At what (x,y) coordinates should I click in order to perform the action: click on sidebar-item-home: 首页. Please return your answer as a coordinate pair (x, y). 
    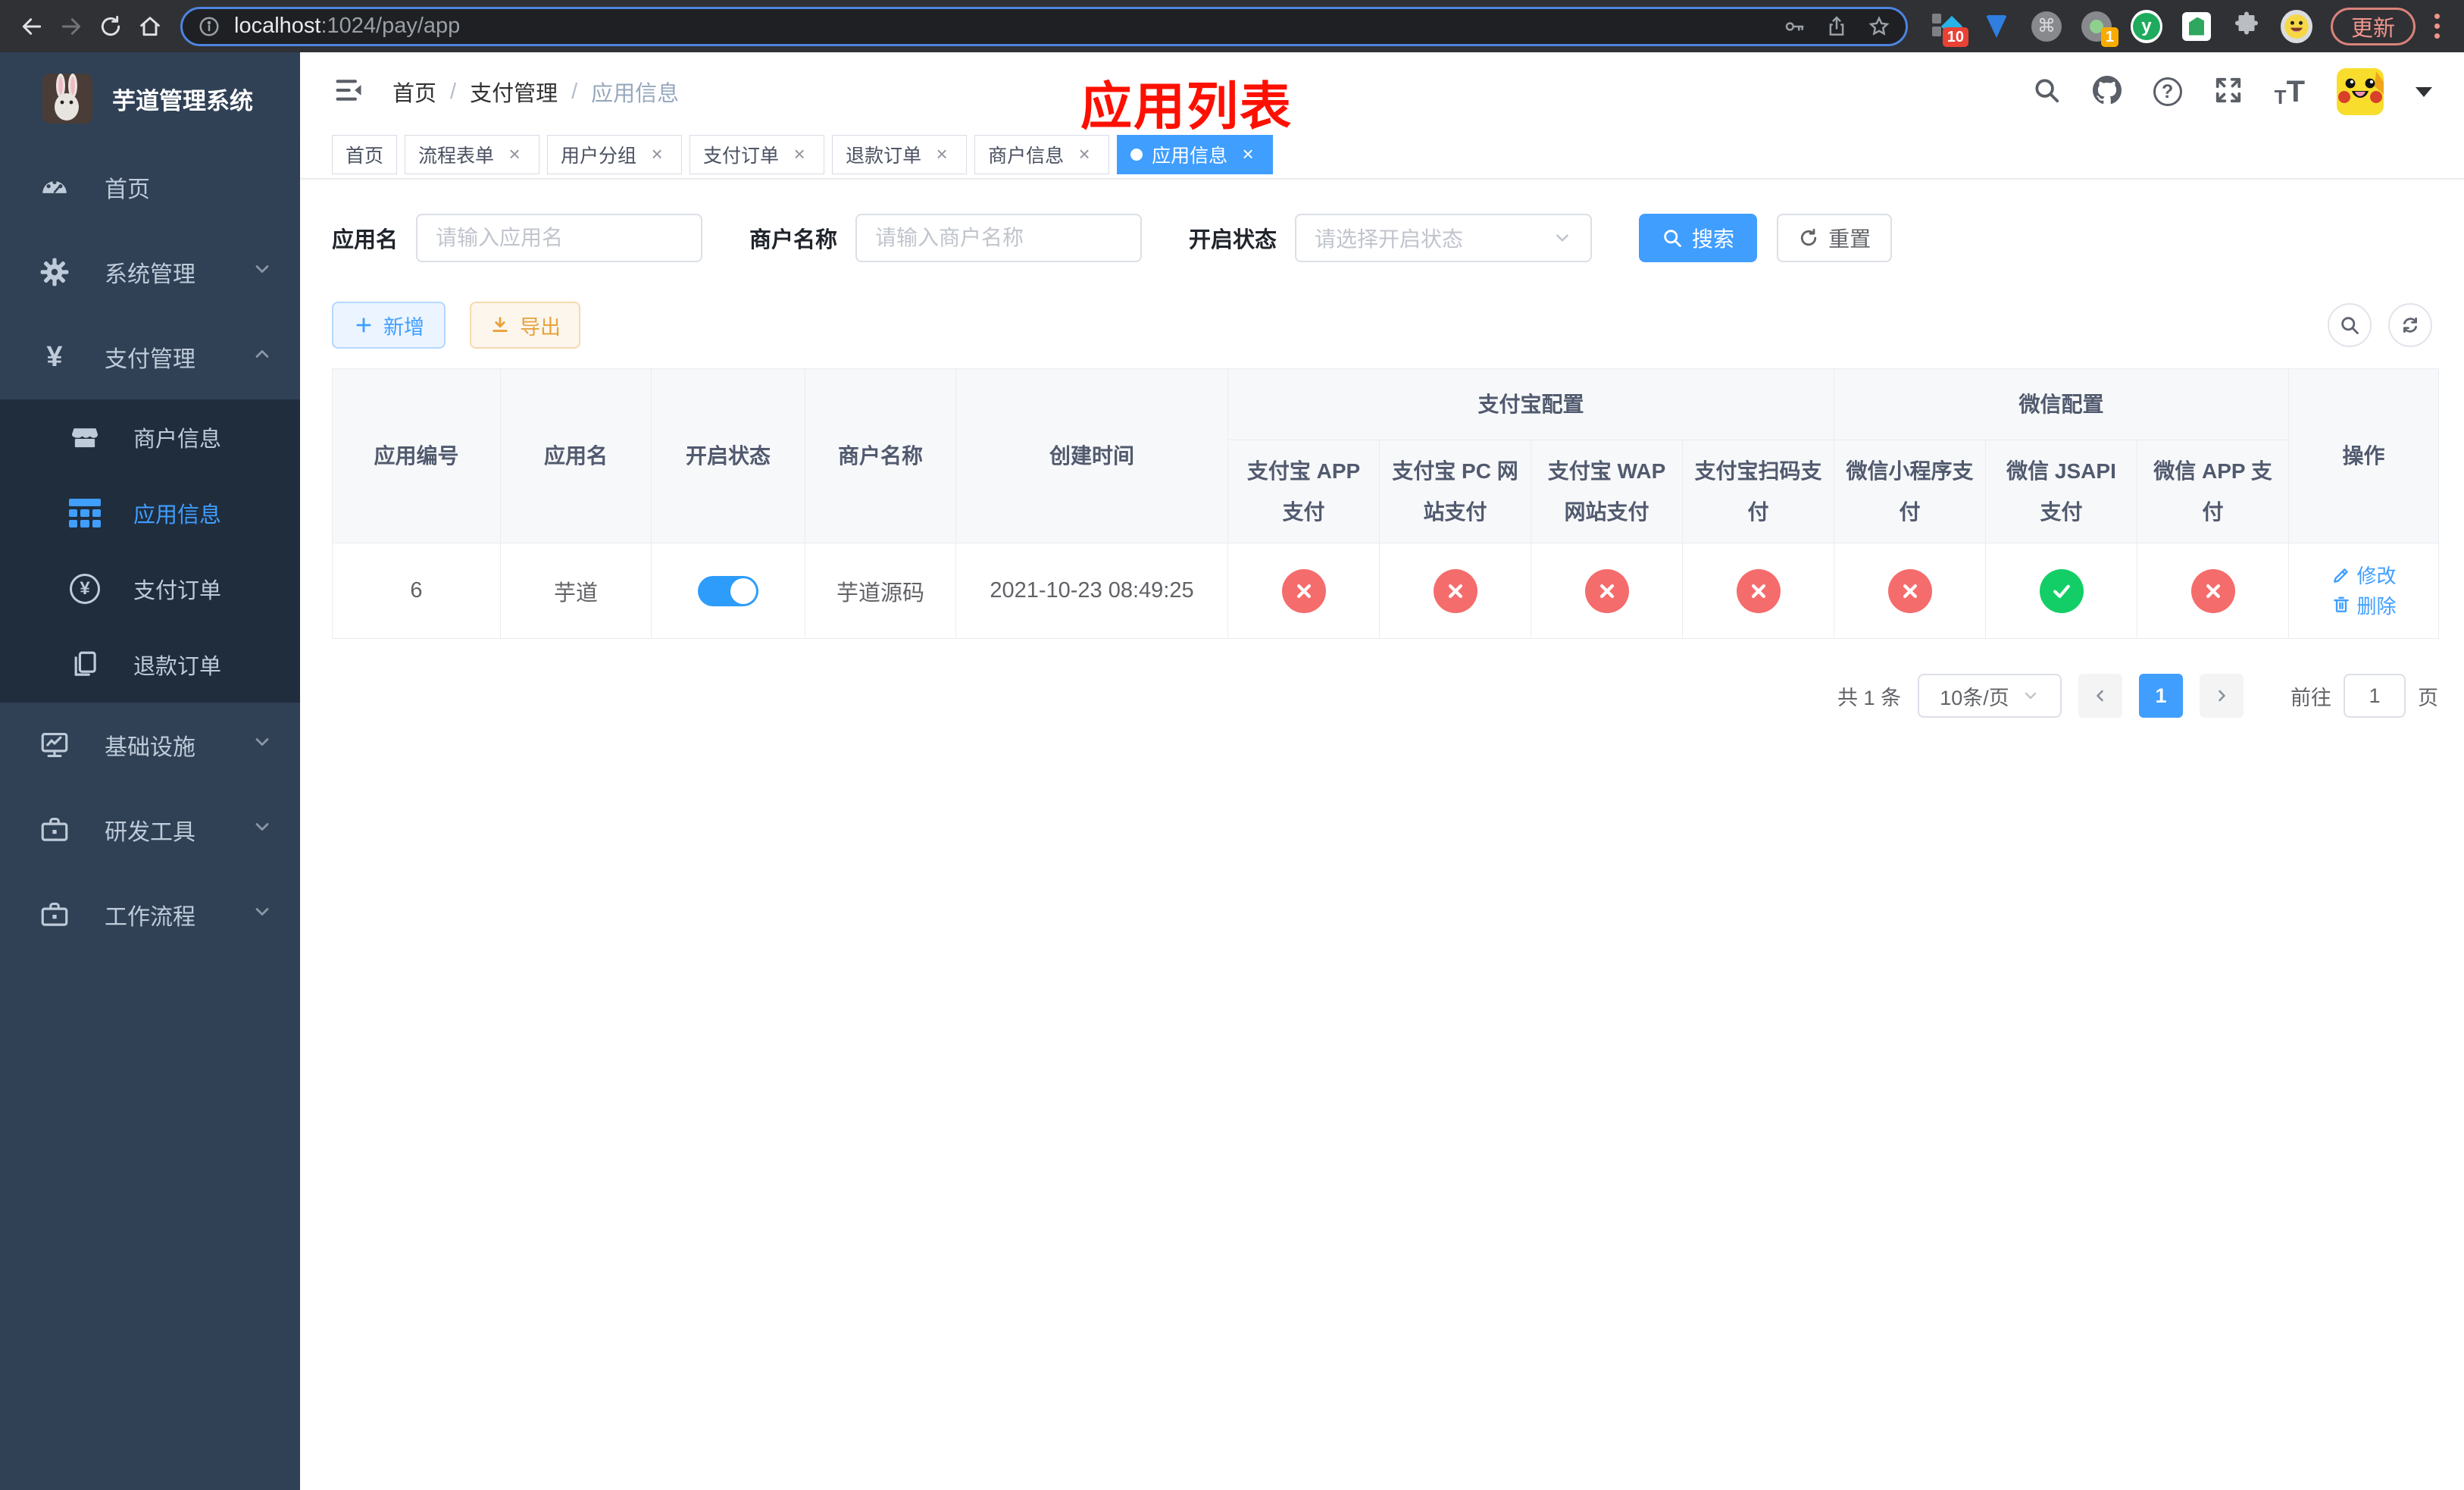
    Looking at the image, I should click on (150, 187).